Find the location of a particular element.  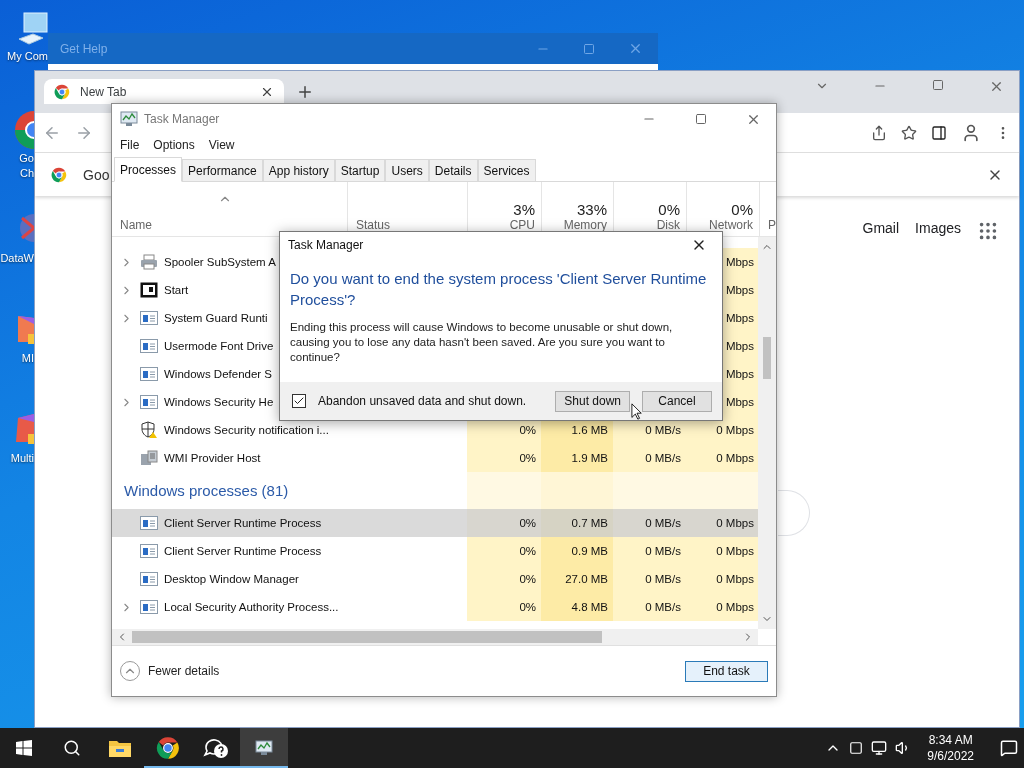

checkbox-label: Abandon unsaved data and shut down. is located at coordinates (422, 401).